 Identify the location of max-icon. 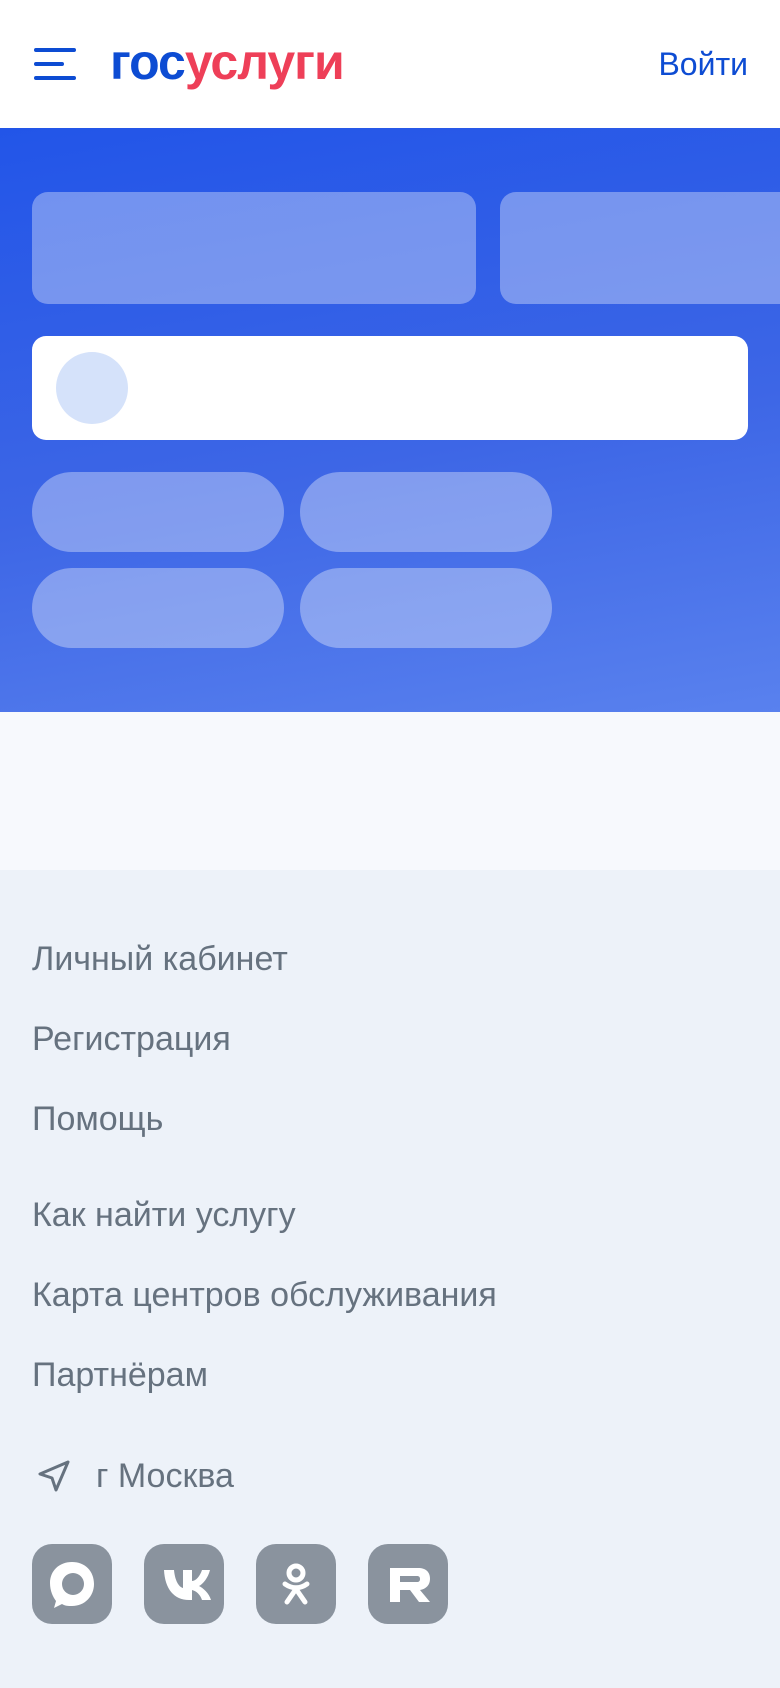
(72, 1584).